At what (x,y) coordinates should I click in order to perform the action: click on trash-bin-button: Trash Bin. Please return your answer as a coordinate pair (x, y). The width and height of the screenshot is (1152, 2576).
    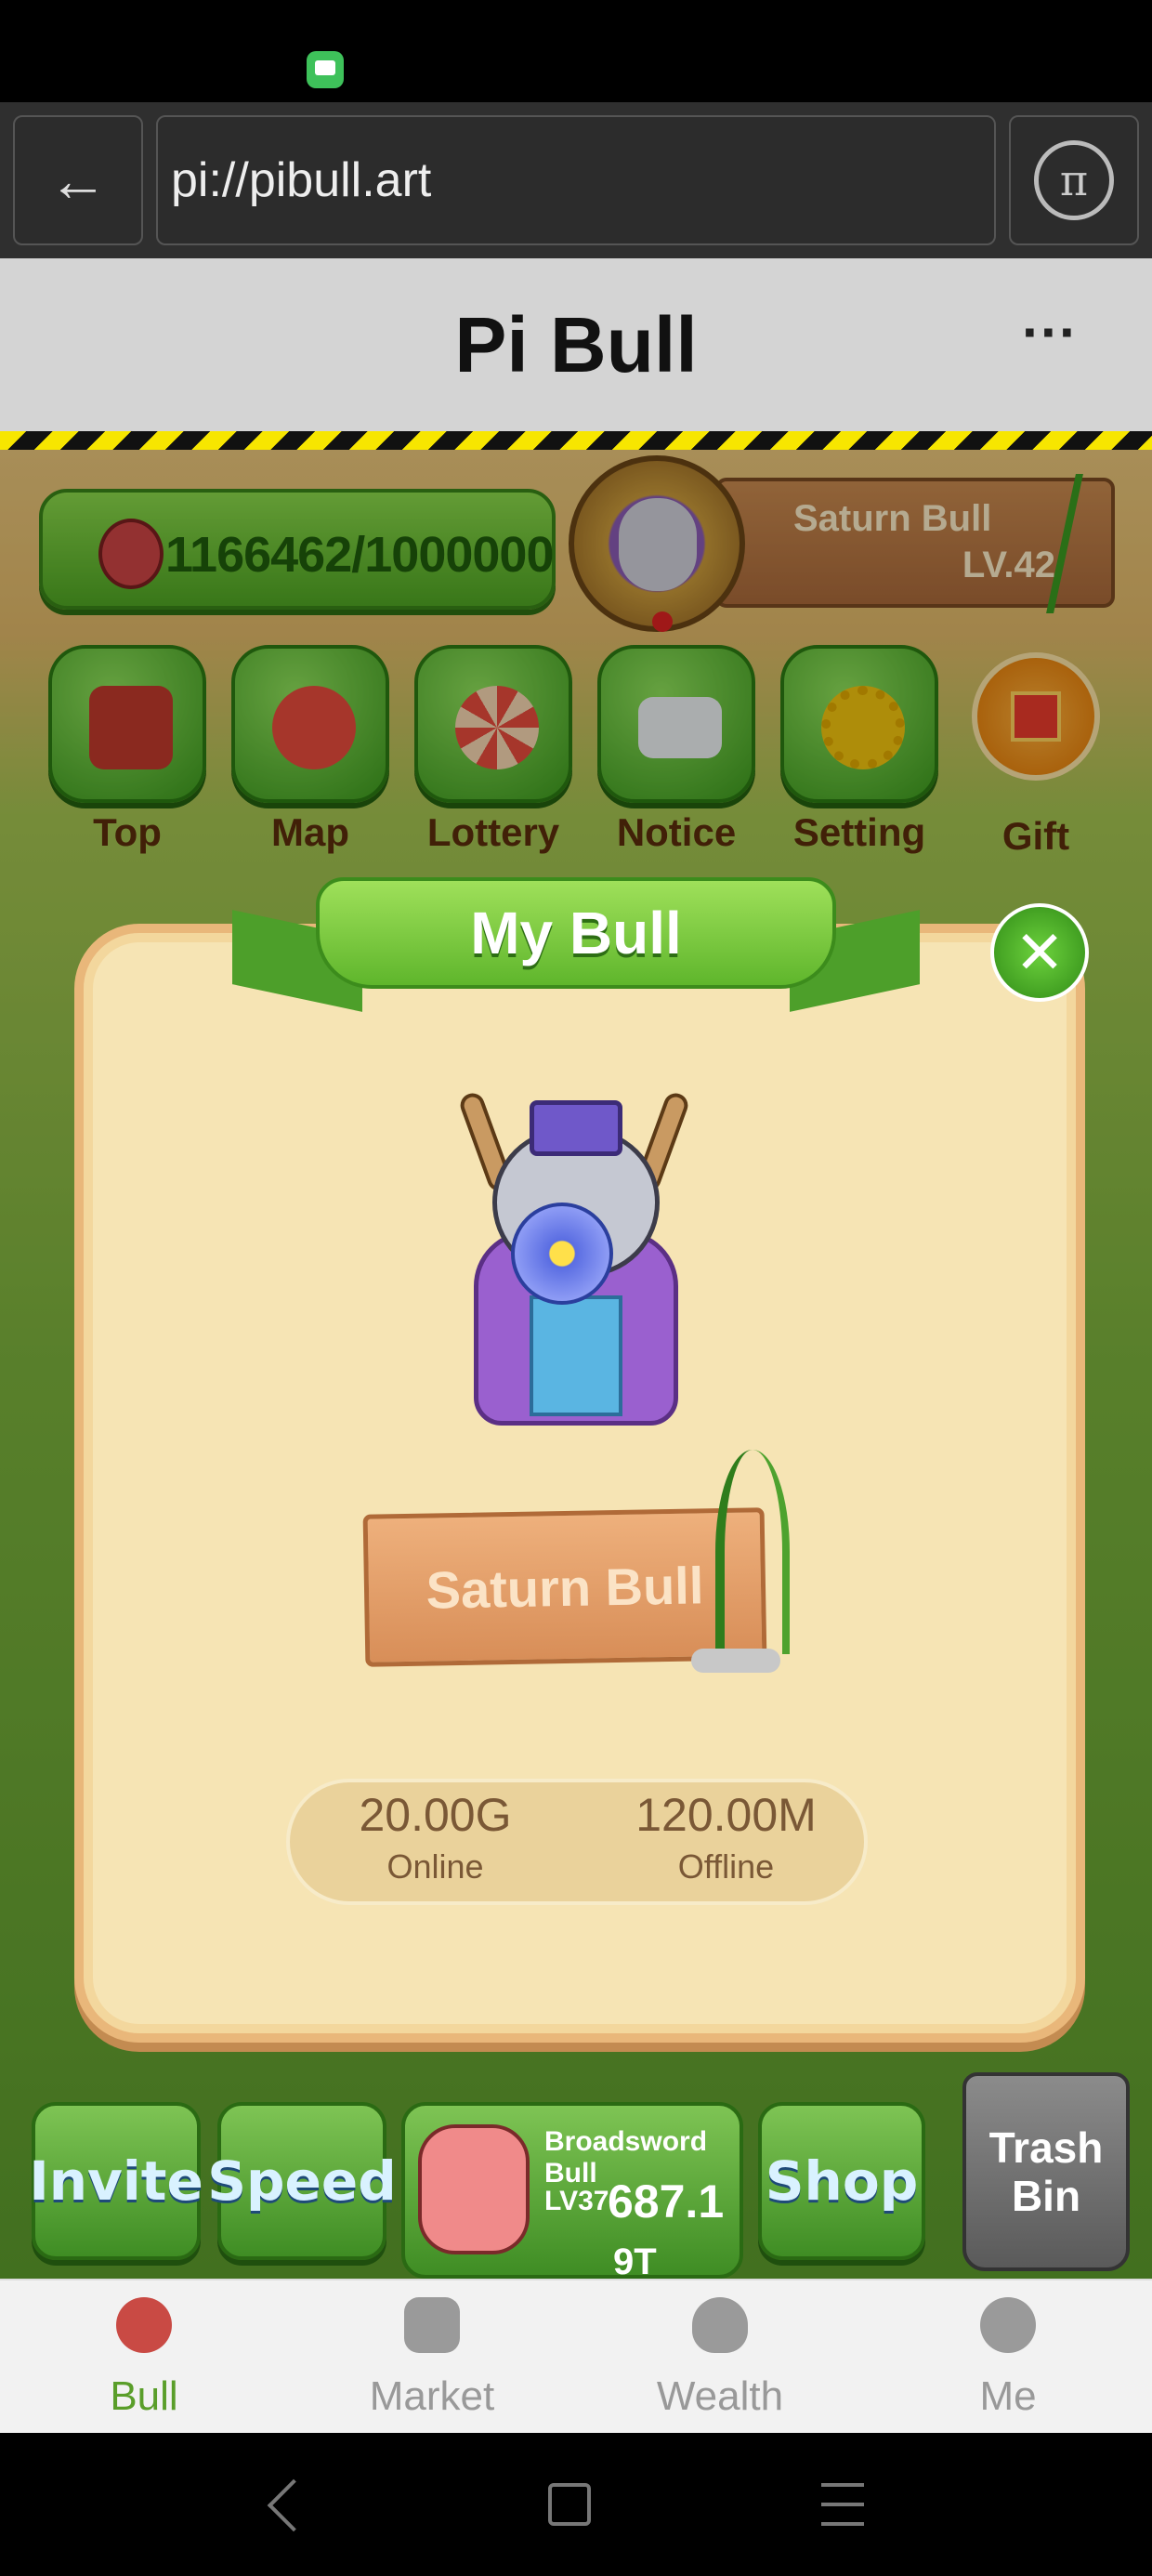
    Looking at the image, I should click on (1046, 2171).